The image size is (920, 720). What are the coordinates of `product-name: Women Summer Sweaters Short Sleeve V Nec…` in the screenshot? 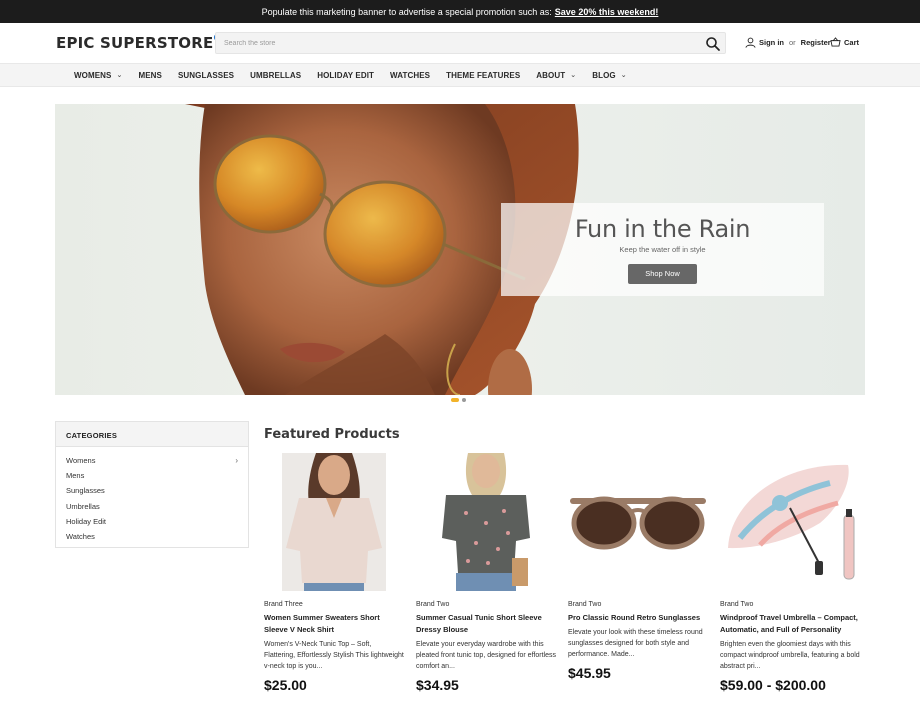 It's located at (334, 624).